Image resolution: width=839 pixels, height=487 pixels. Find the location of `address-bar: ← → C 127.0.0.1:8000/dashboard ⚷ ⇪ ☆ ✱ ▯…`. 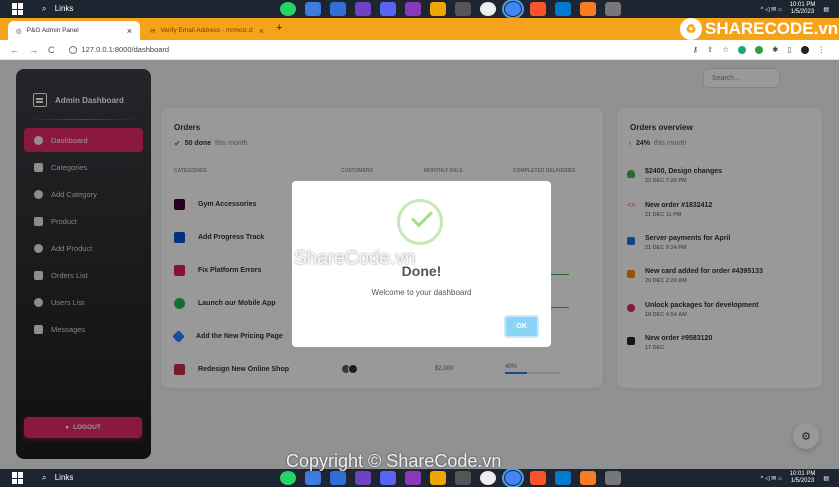

address-bar: ← → C 127.0.0.1:8000/dashboard ⚷ ⇪ ☆ ✱ ▯… is located at coordinates (419, 50).